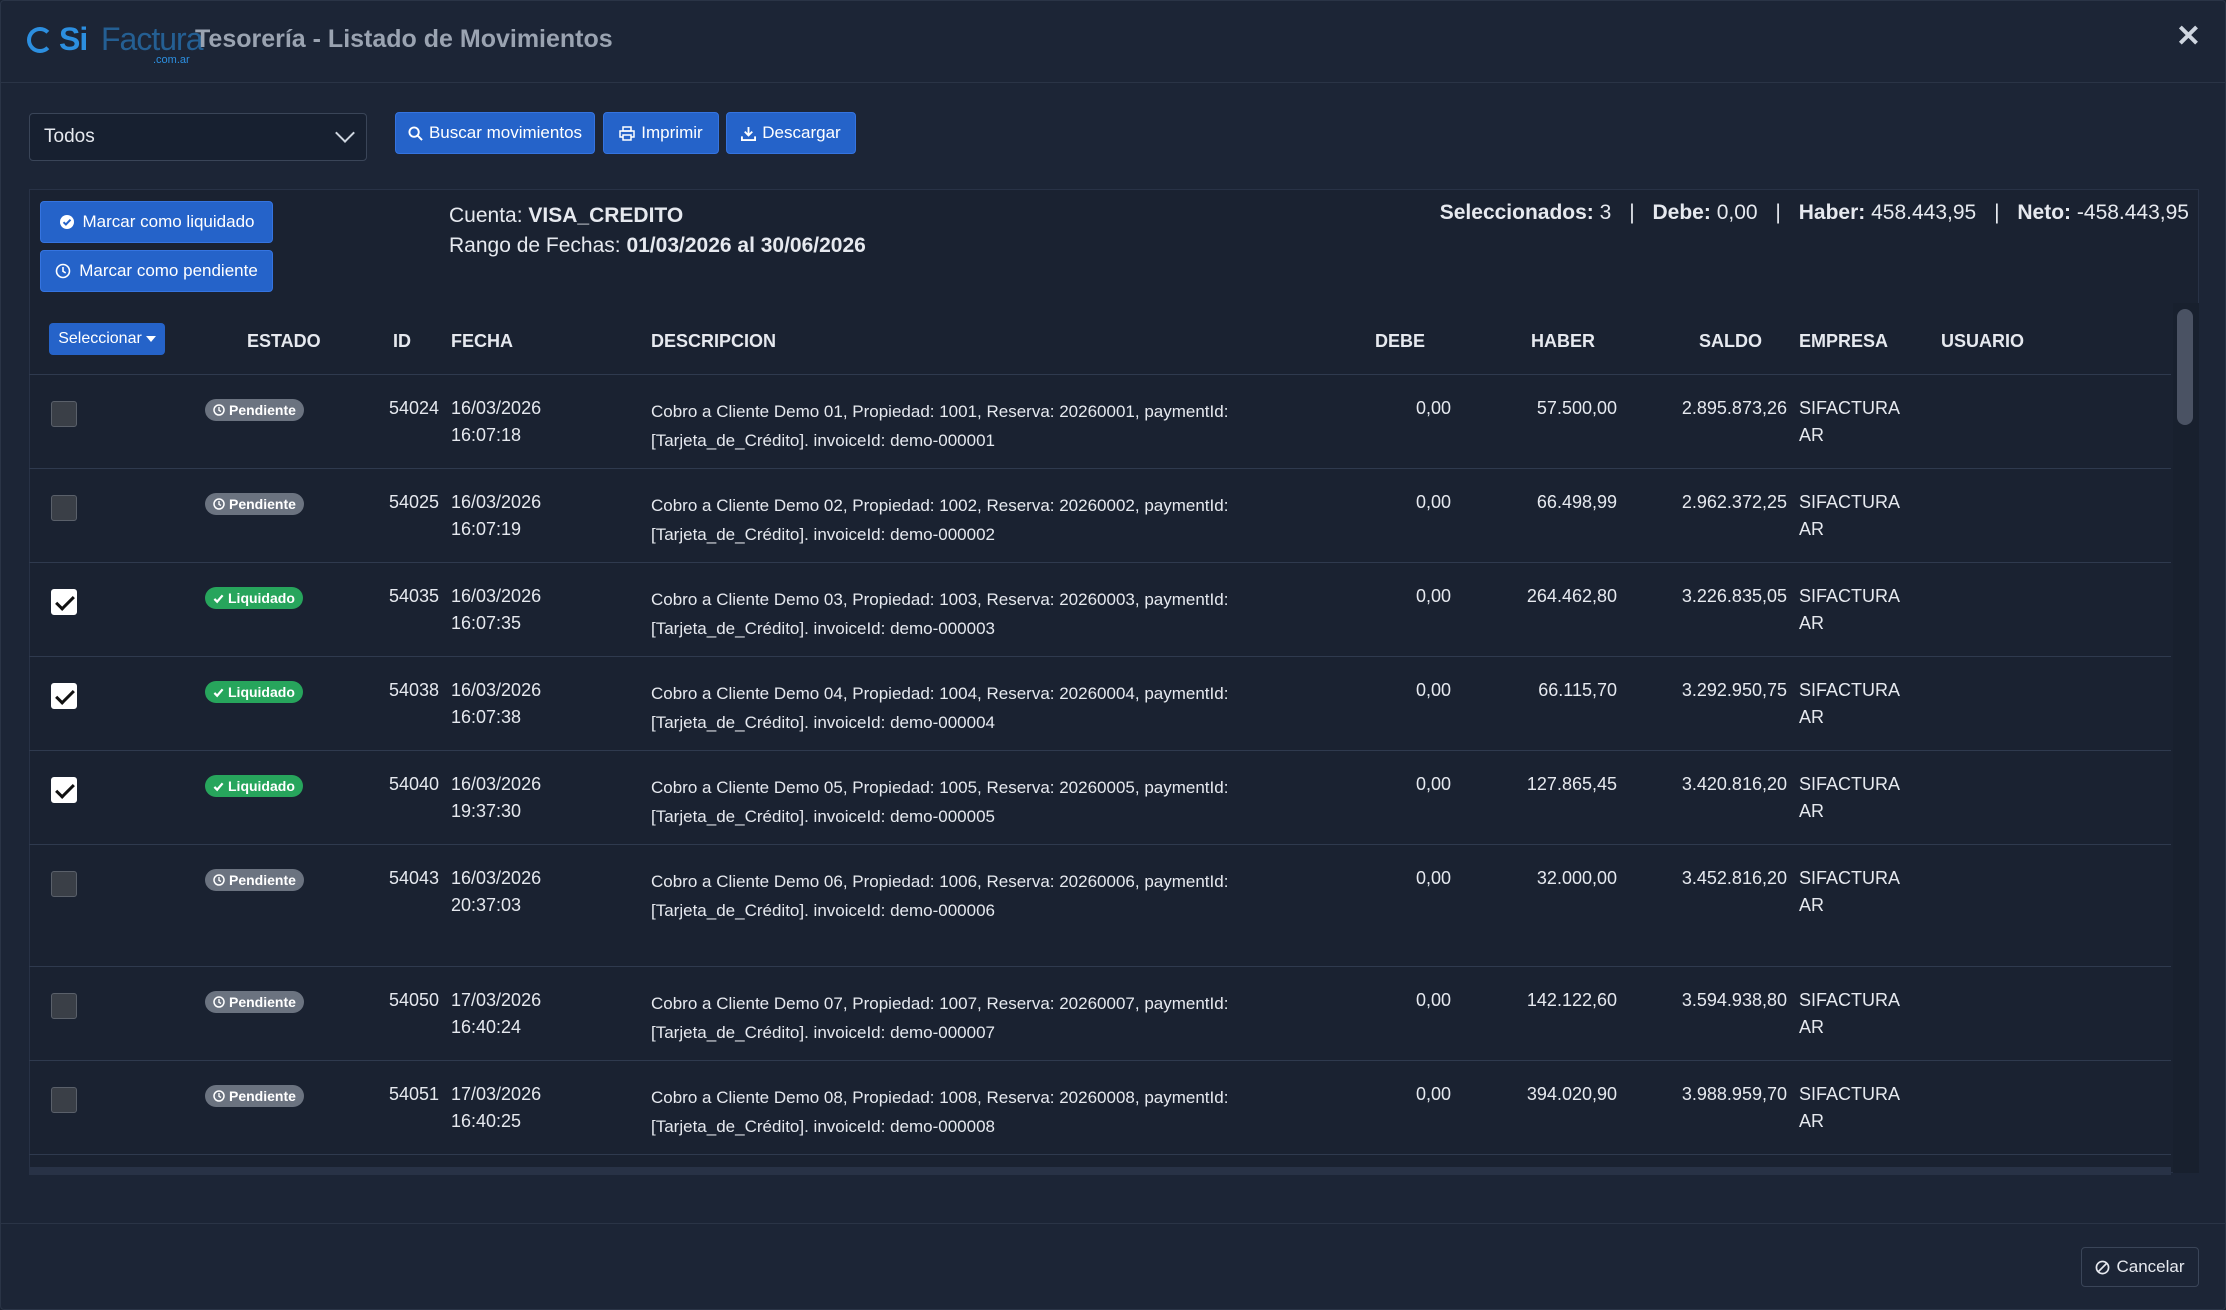  I want to click on row-date-time: 19:37:30, so click(486, 811).